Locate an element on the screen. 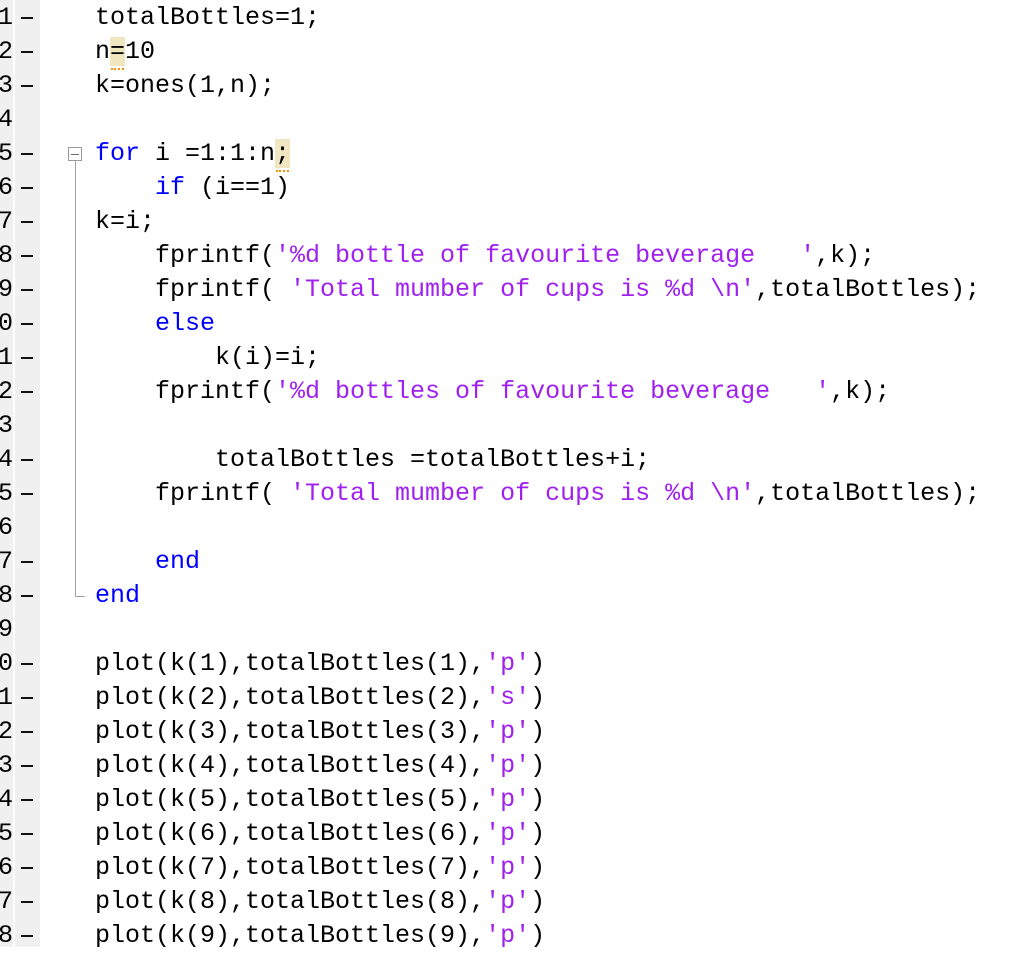 This screenshot has height=953, width=1024. code-line: 10 else is located at coordinates (512, 324).